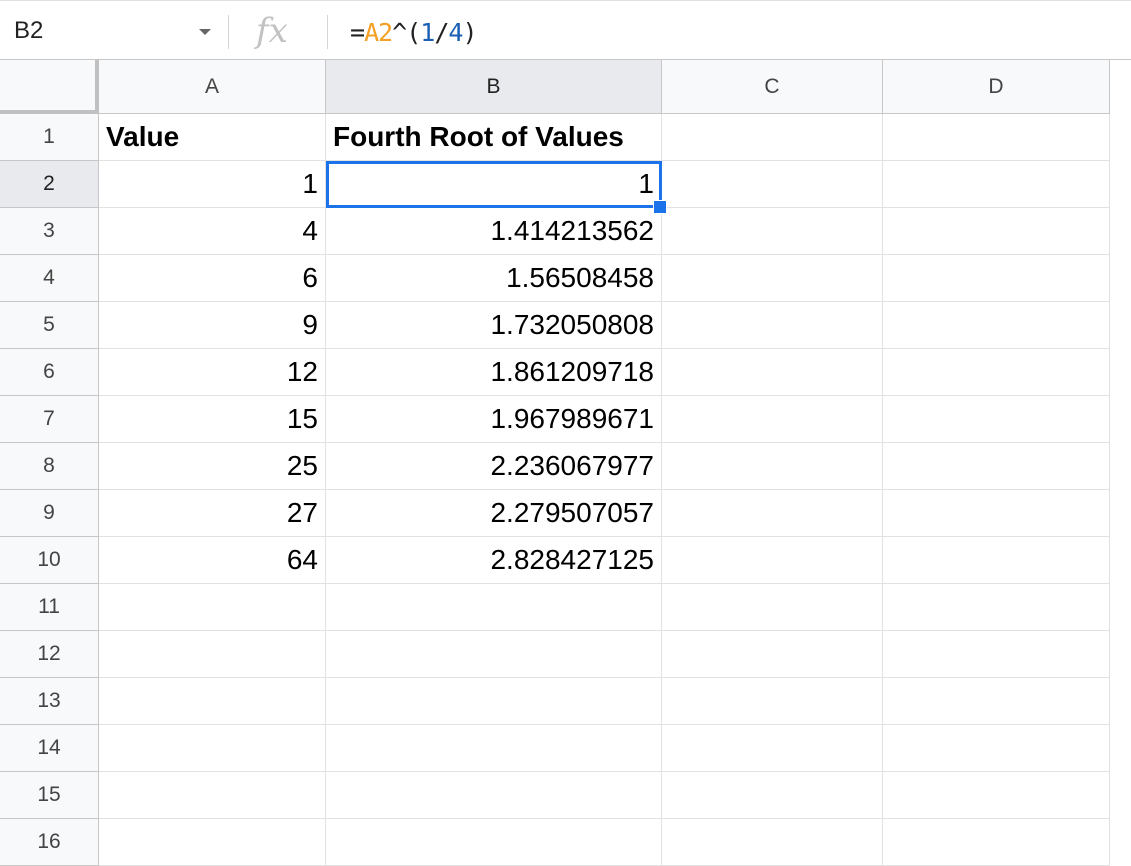 The width and height of the screenshot is (1131, 866). I want to click on cell-d10, so click(996, 560).